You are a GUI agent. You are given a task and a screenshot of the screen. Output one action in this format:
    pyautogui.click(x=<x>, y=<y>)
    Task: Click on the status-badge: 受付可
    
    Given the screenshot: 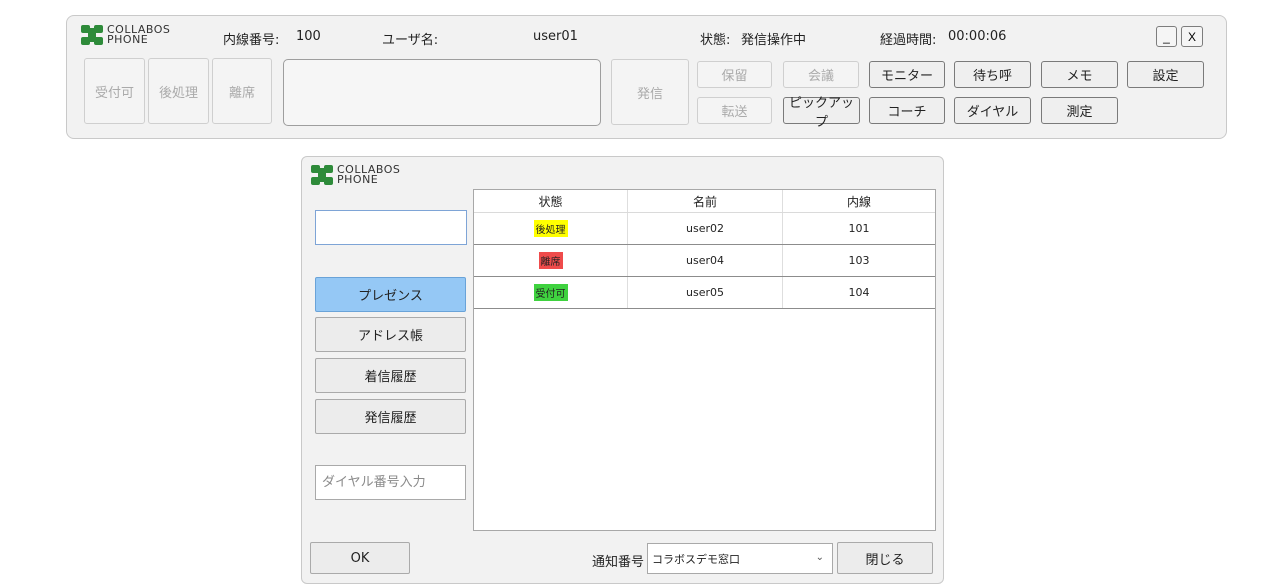 What is the action you would take?
    pyautogui.click(x=550, y=292)
    